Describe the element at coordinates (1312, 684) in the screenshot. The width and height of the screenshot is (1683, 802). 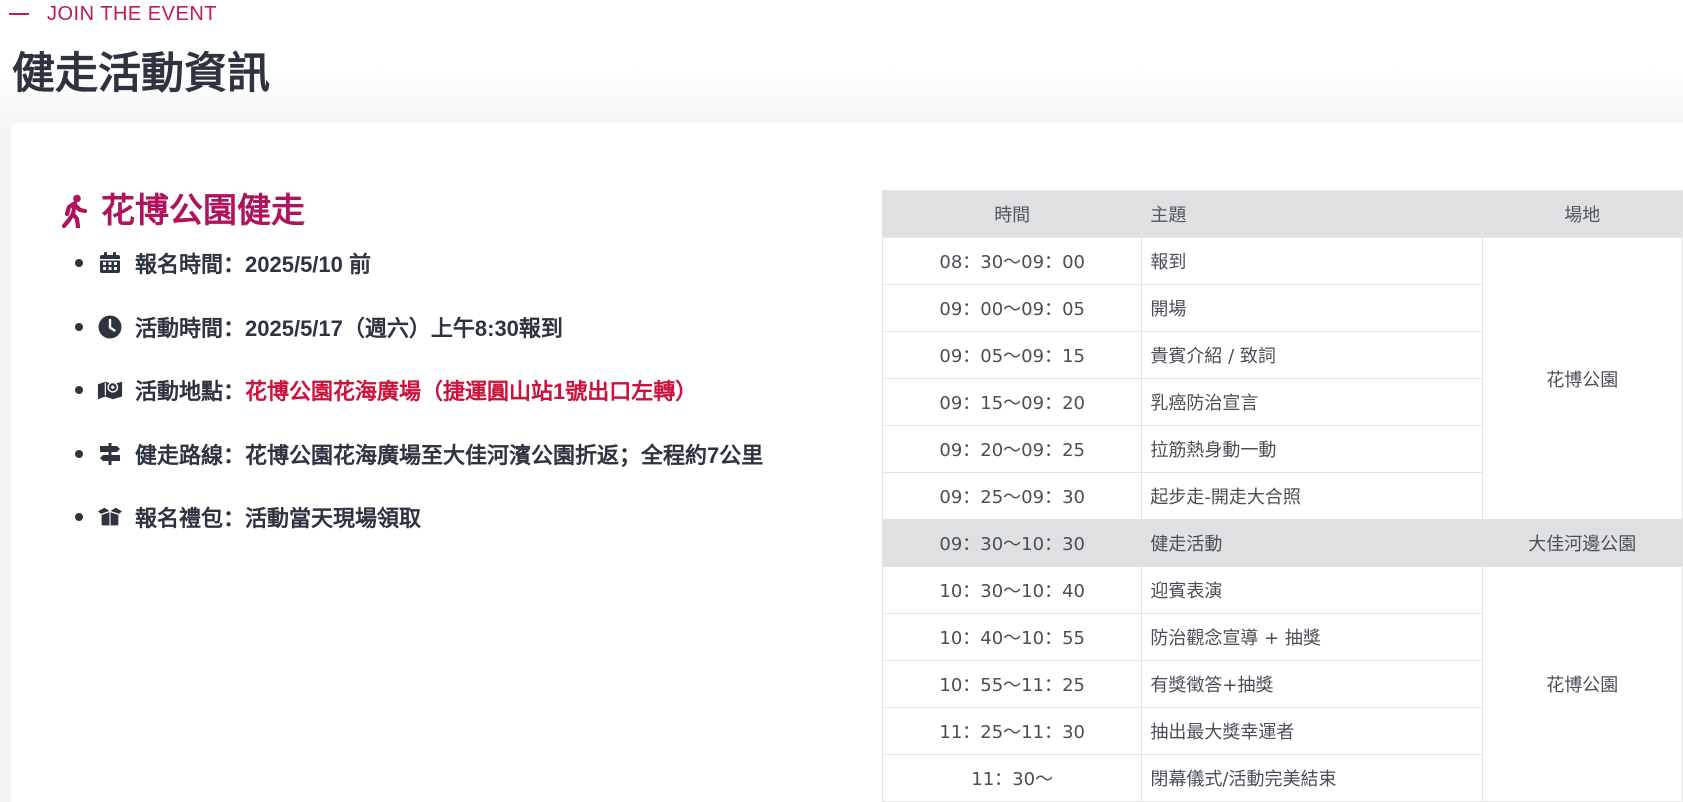
I see `topic-cell: 有獎徵答+抽獎` at that location.